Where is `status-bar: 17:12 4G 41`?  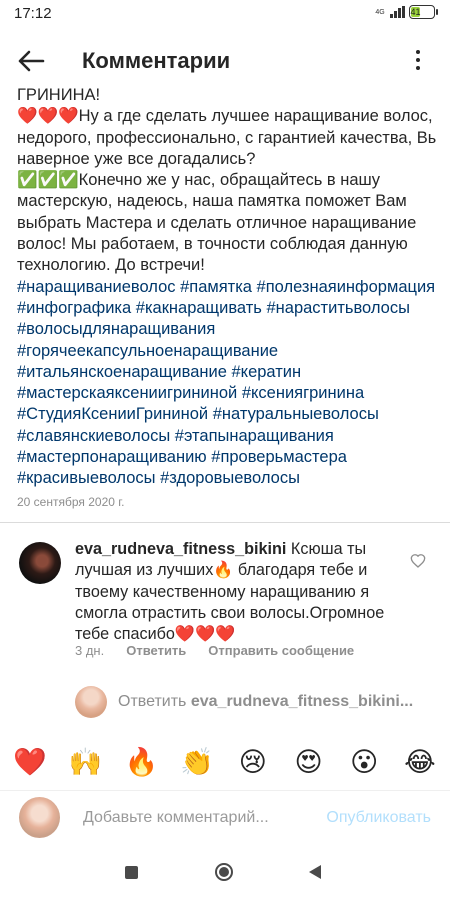
status-bar: 17:12 4G 41 is located at coordinates (225, 14).